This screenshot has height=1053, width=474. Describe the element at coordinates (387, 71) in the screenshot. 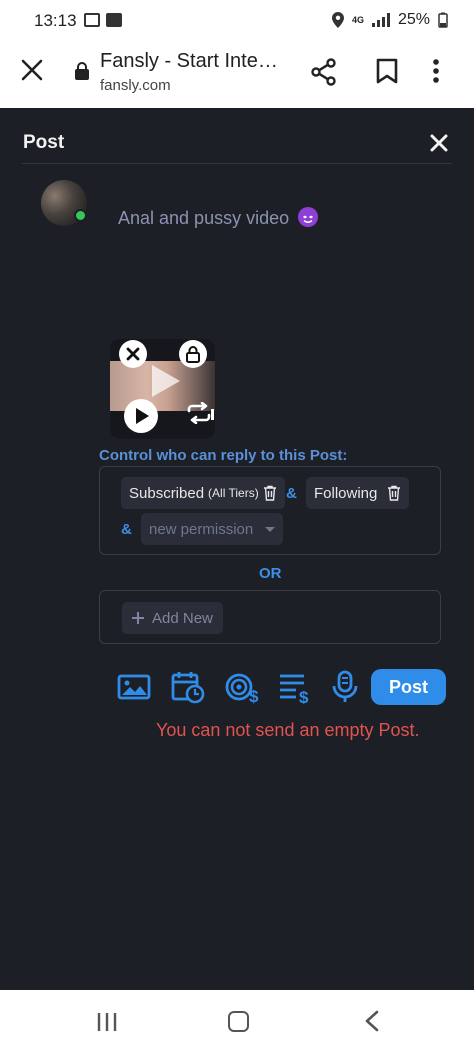

I see `bookmark-icon` at that location.